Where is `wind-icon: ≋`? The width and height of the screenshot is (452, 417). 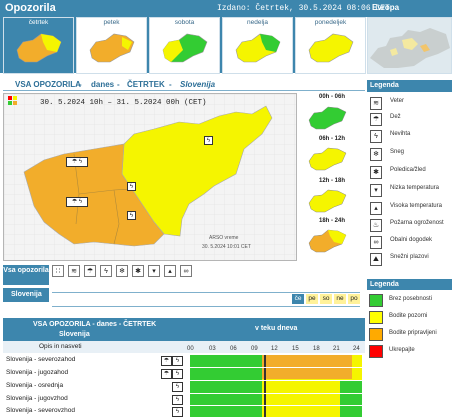 wind-icon: ≋ is located at coordinates (376, 103).